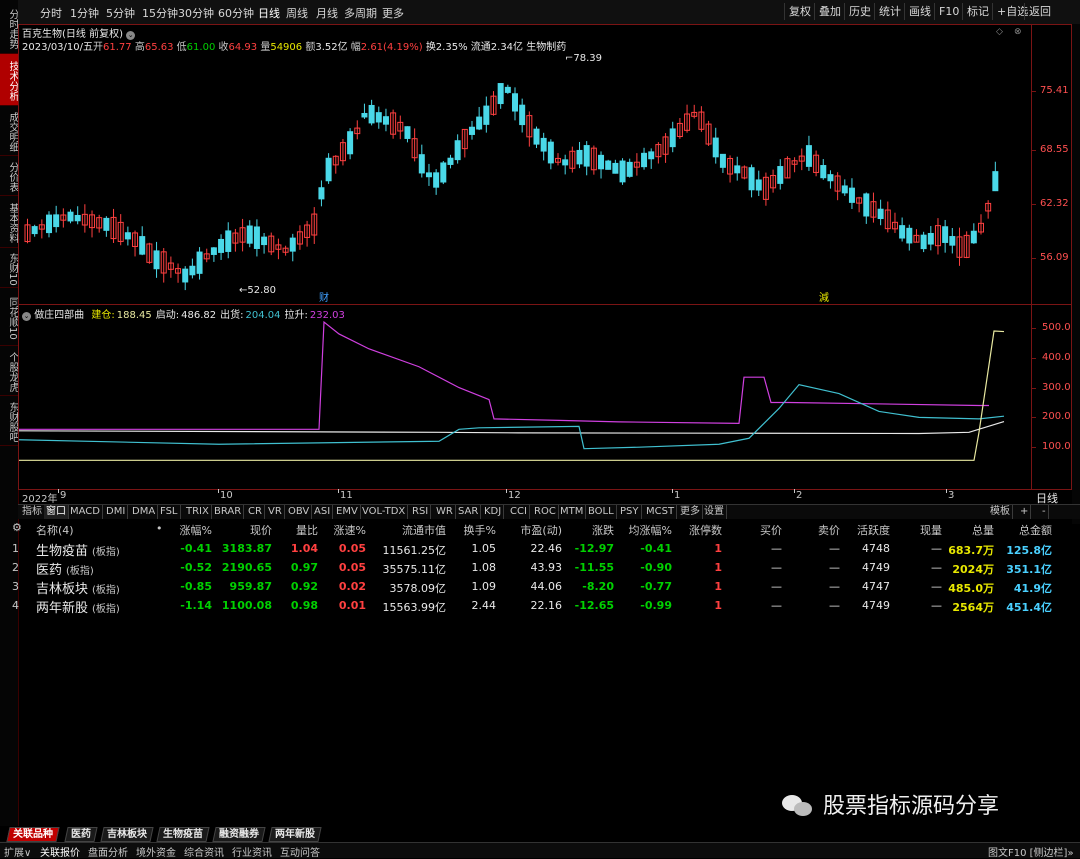 Image resolution: width=1080 pixels, height=859 pixels. Describe the element at coordinates (630, 512) in the screenshot. I see `indicator-tab-22: PSY` at that location.